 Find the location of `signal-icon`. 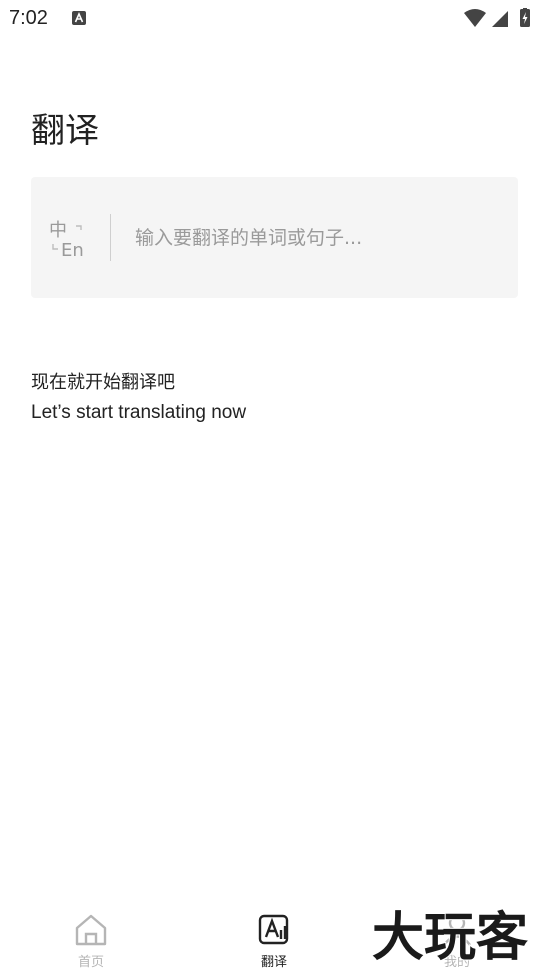

signal-icon is located at coordinates (500, 19).